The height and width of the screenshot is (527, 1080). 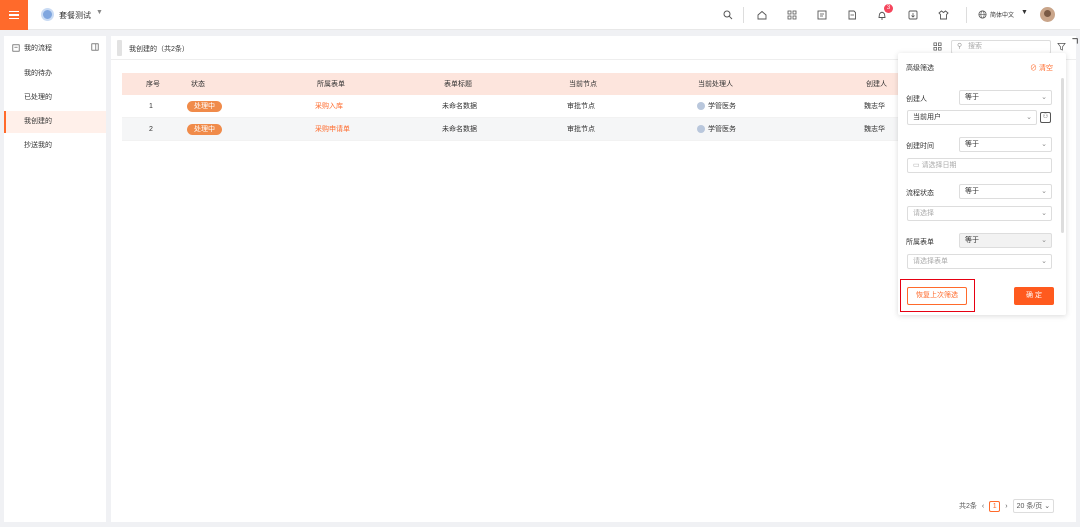 What do you see at coordinates (198, 84) in the screenshot?
I see `col-header-status: 状态` at bounding box center [198, 84].